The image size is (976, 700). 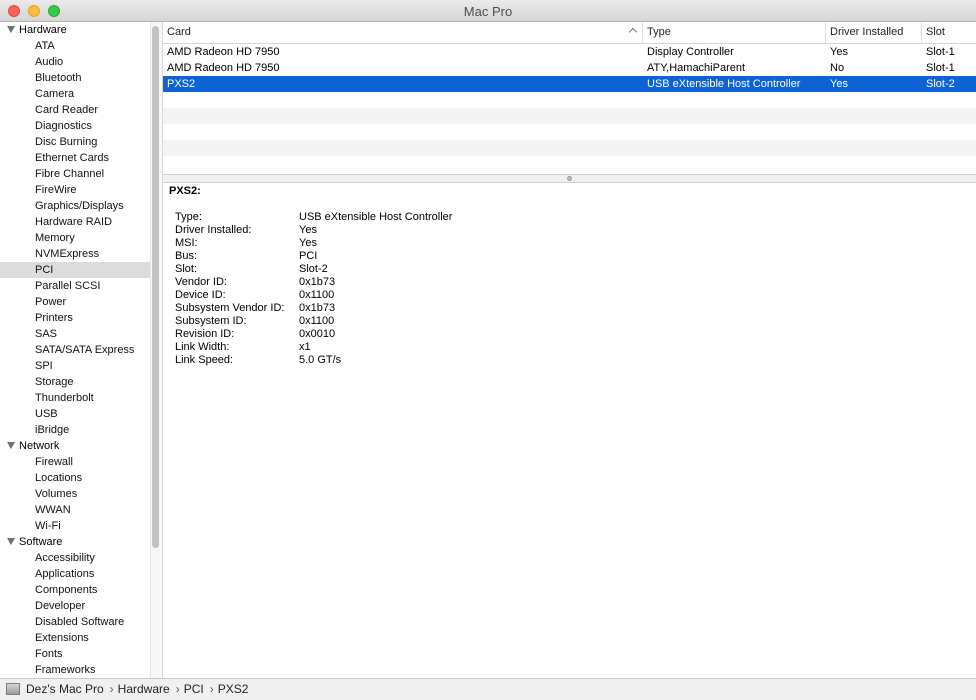 What do you see at coordinates (233, 689) in the screenshot?
I see `breadcrumb-item-pxs2: PXS2` at bounding box center [233, 689].